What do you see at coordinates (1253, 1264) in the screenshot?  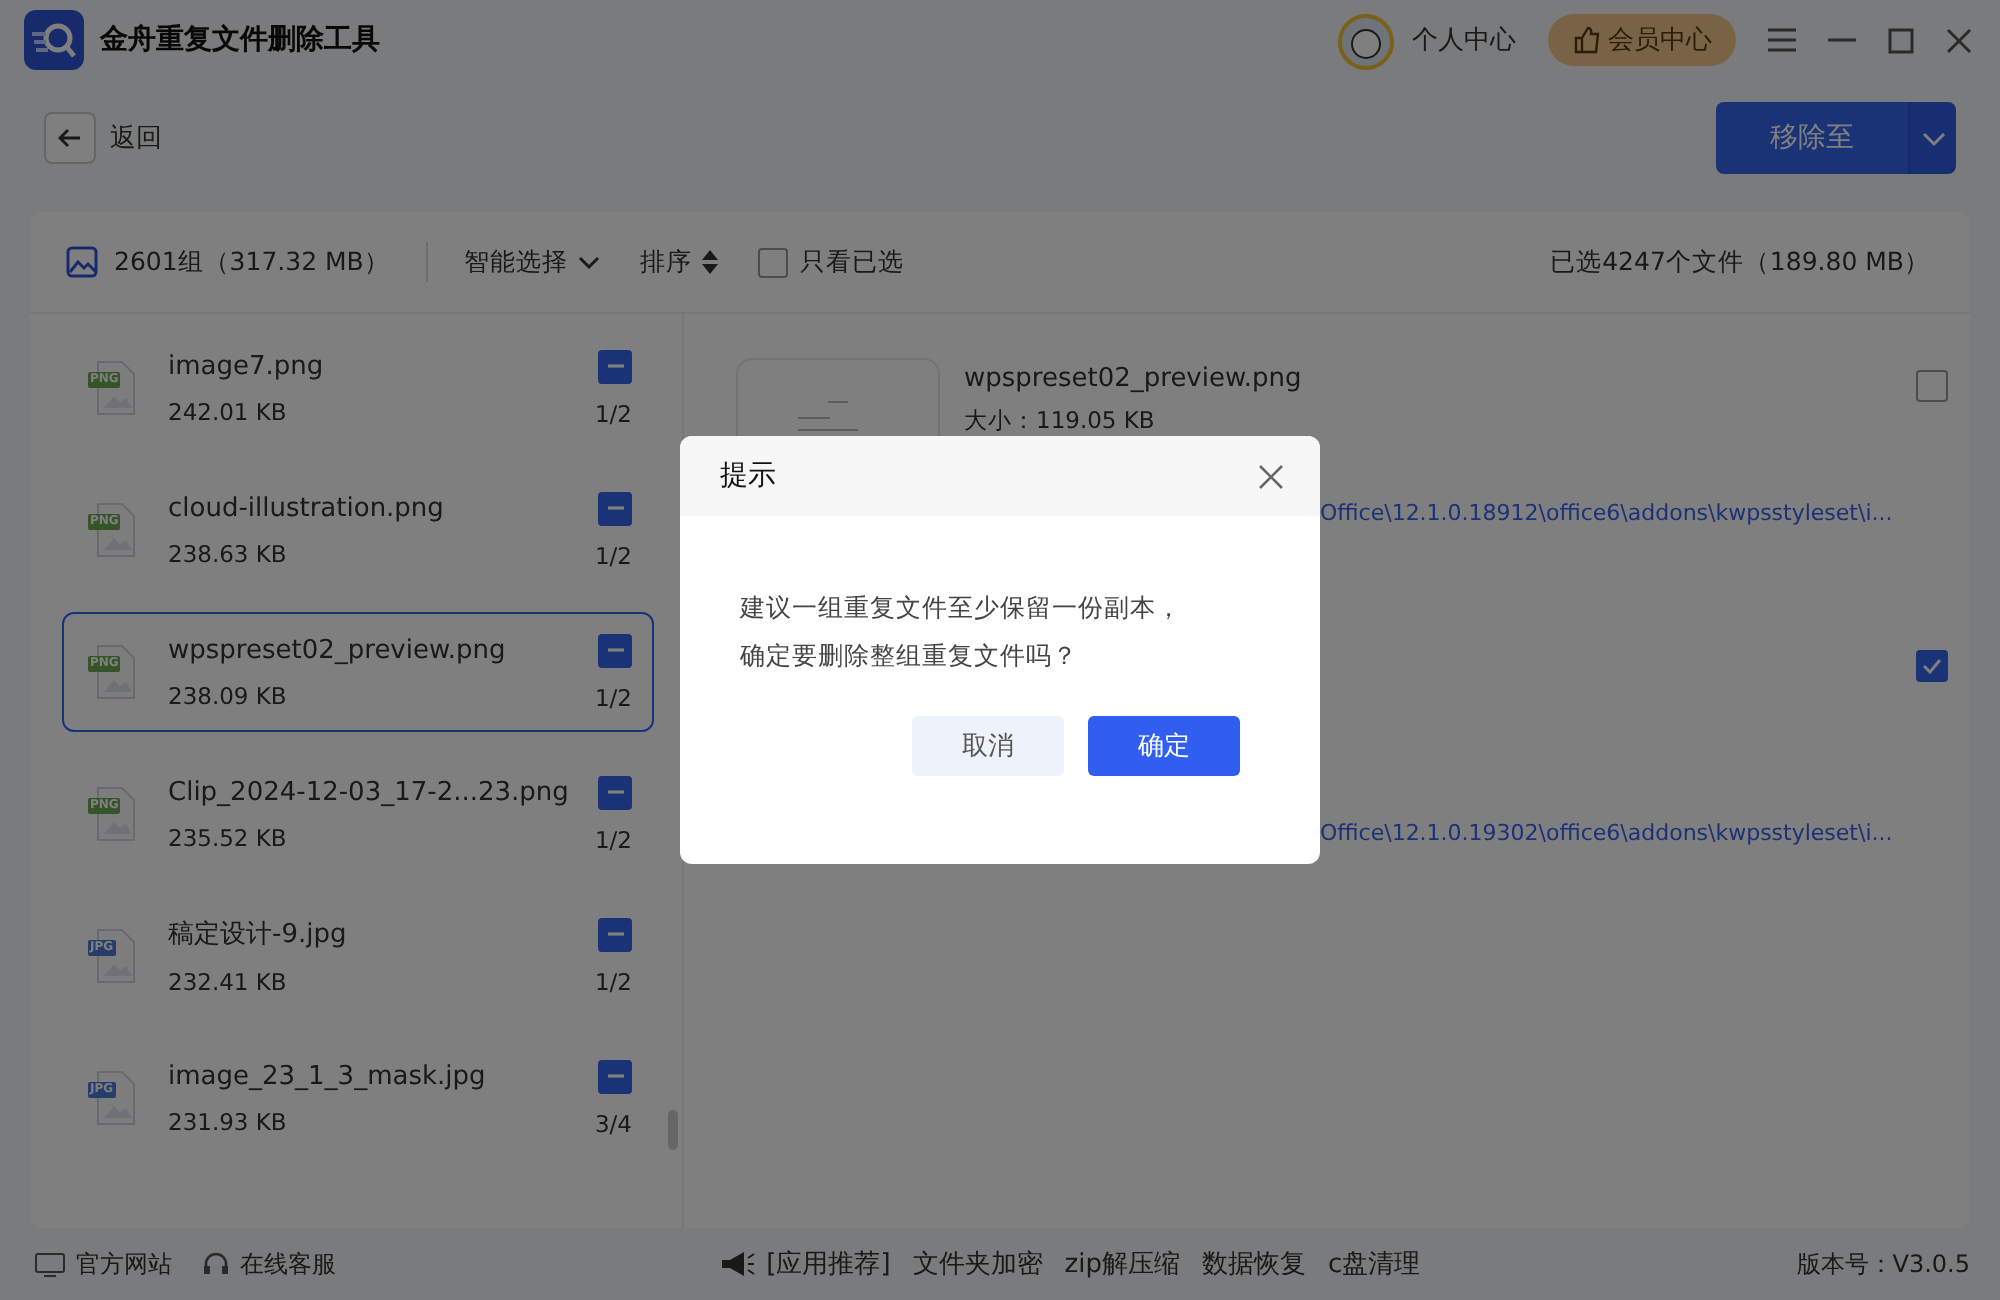 I see `app-link: 数据恢复` at bounding box center [1253, 1264].